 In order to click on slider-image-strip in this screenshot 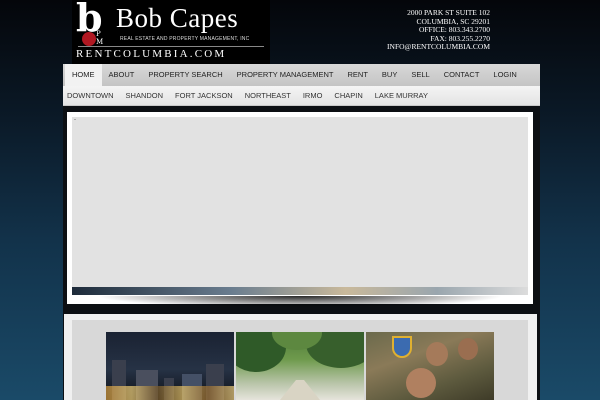, I will do `click(300, 291)`.